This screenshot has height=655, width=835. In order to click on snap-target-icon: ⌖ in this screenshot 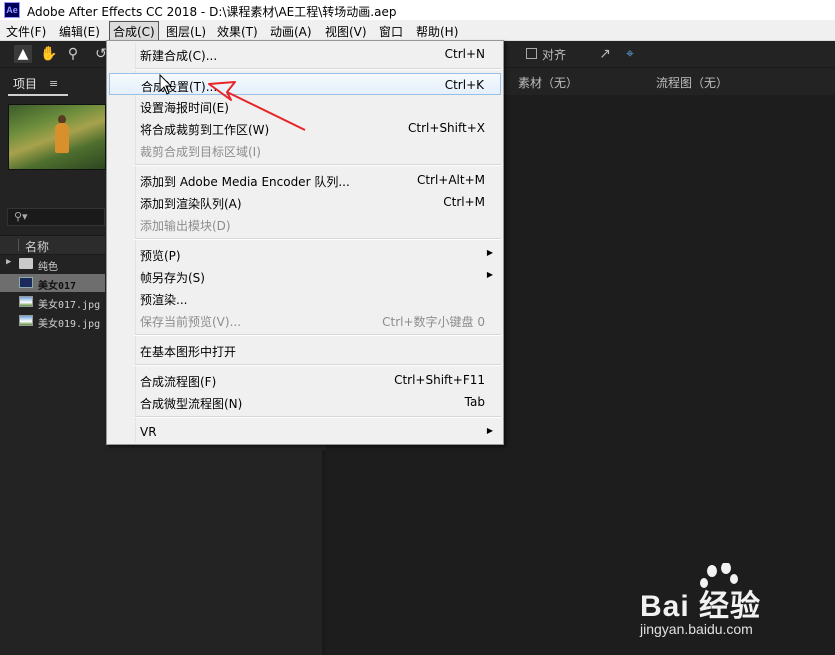, I will do `click(630, 54)`.